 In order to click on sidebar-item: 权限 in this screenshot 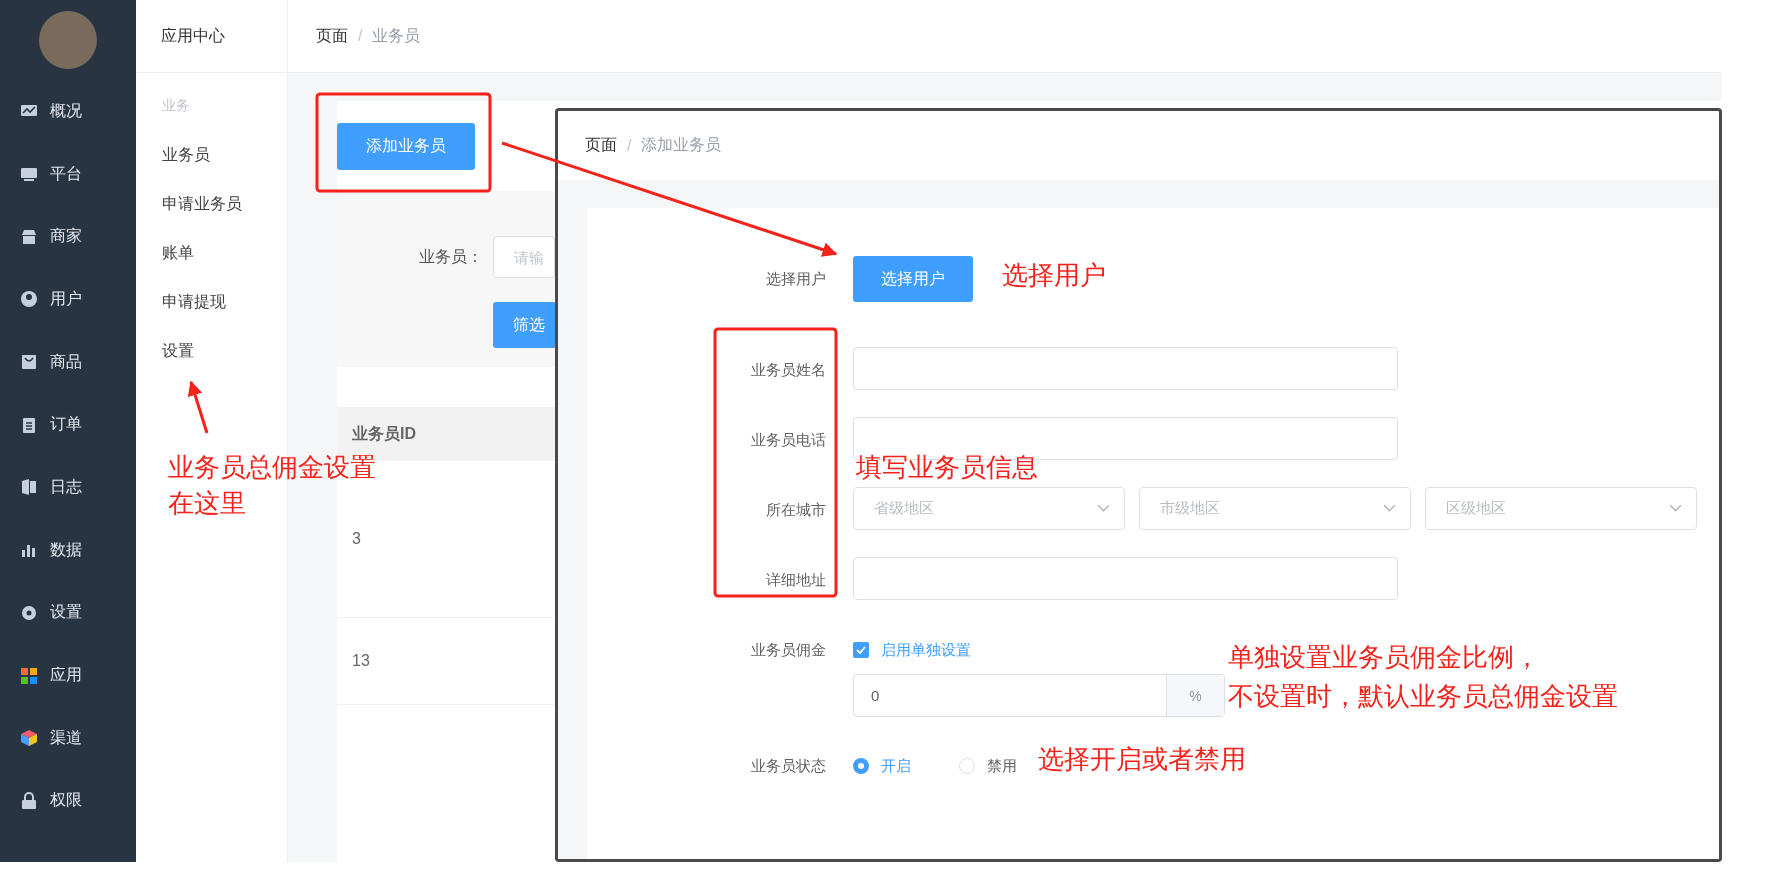, I will do `click(68, 801)`.